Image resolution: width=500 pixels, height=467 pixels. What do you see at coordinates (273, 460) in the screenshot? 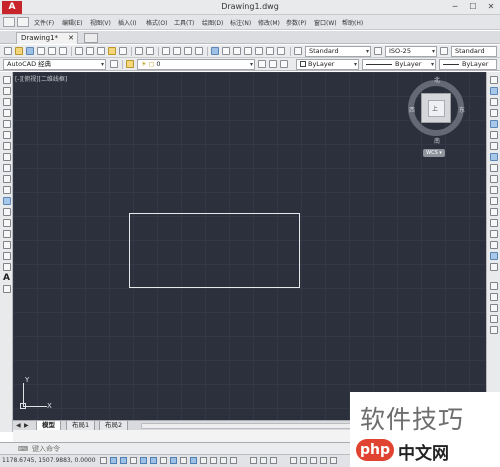
I see `quick-view-drawings-icon` at bounding box center [273, 460].